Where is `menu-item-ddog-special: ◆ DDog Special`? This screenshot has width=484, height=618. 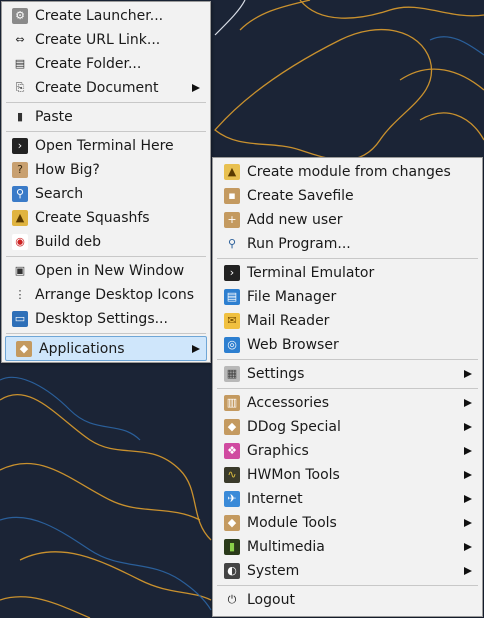
menu-item-ddog-special: ◆ DDog Special is located at coordinates (347, 427).